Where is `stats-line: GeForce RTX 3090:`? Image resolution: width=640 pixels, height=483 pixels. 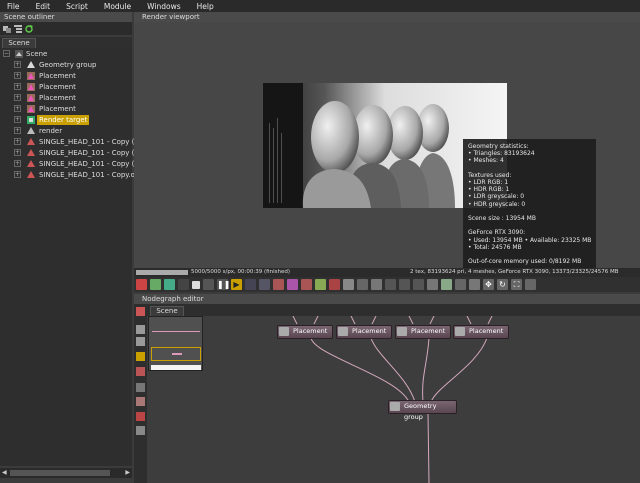 stats-line: GeForce RTX 3090: is located at coordinates (497, 233).